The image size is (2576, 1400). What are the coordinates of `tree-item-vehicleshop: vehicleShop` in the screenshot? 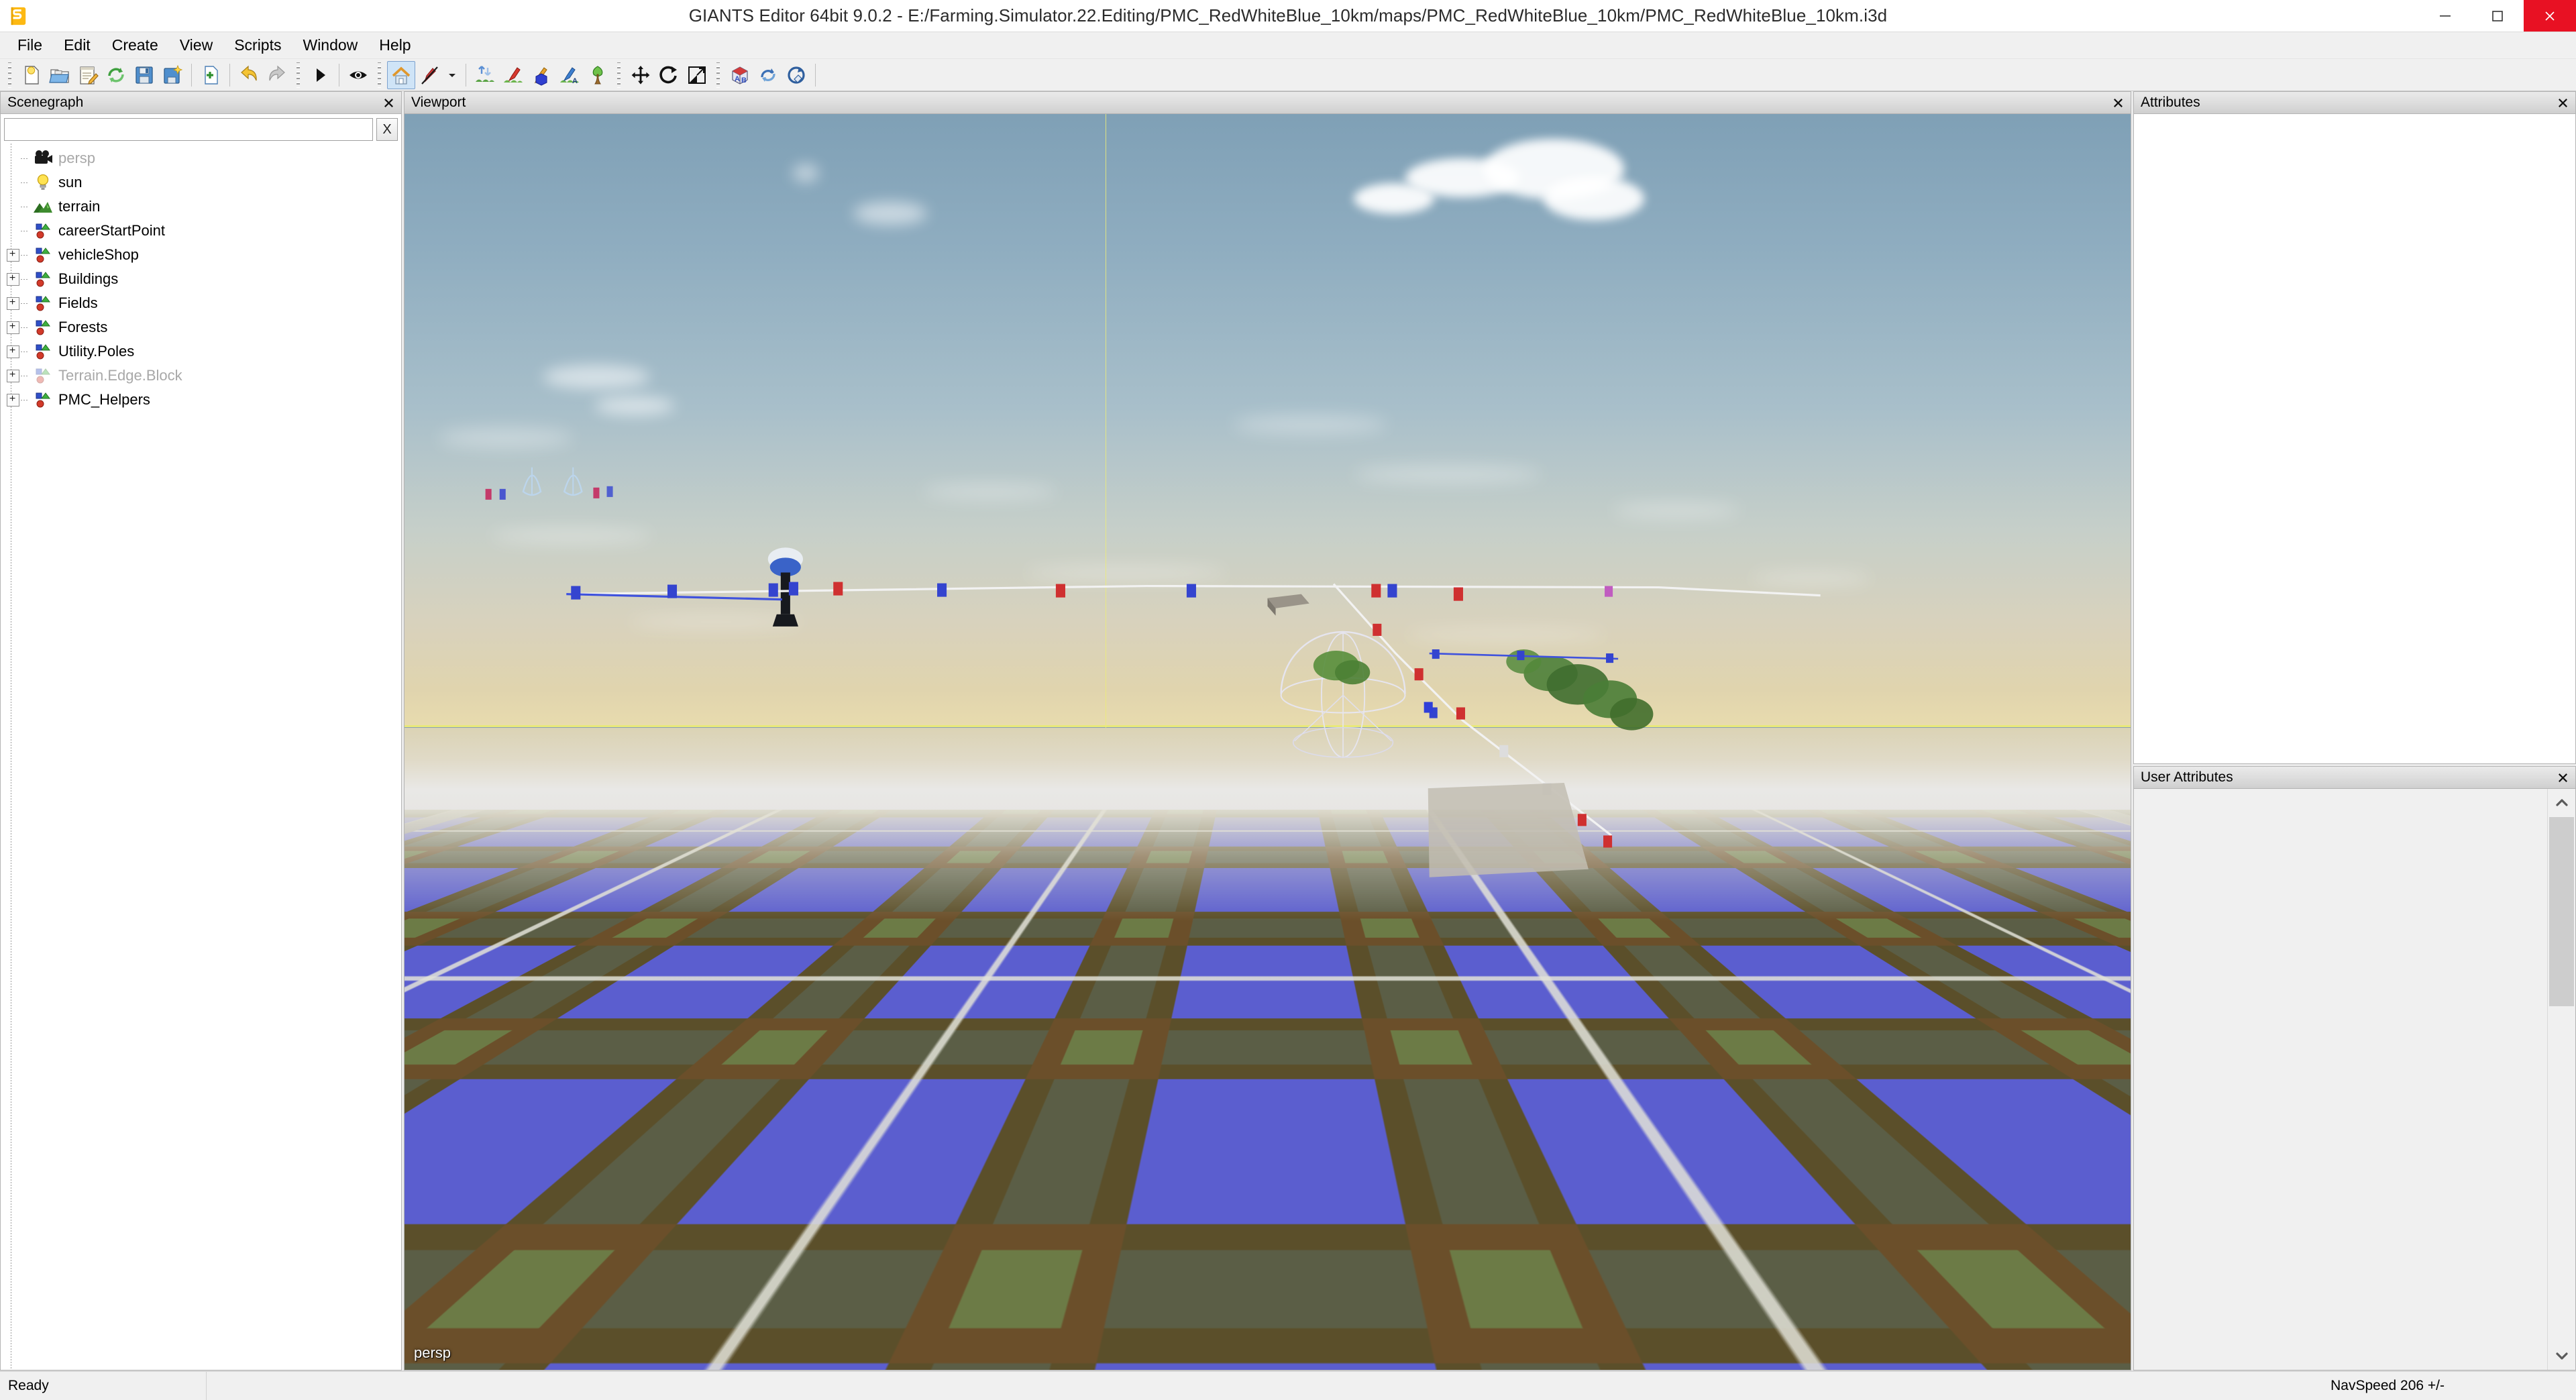 It's located at (201, 255).